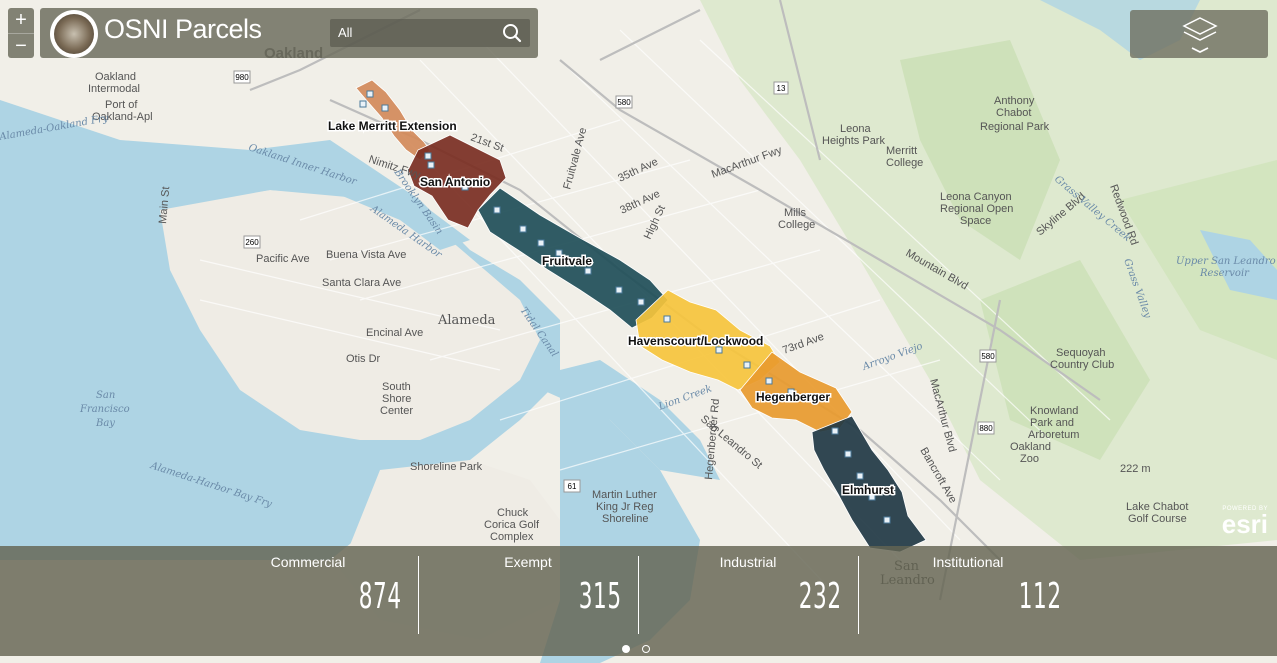  Describe the element at coordinates (513, 513) in the screenshot. I see `svg-text: Chuck` at that location.